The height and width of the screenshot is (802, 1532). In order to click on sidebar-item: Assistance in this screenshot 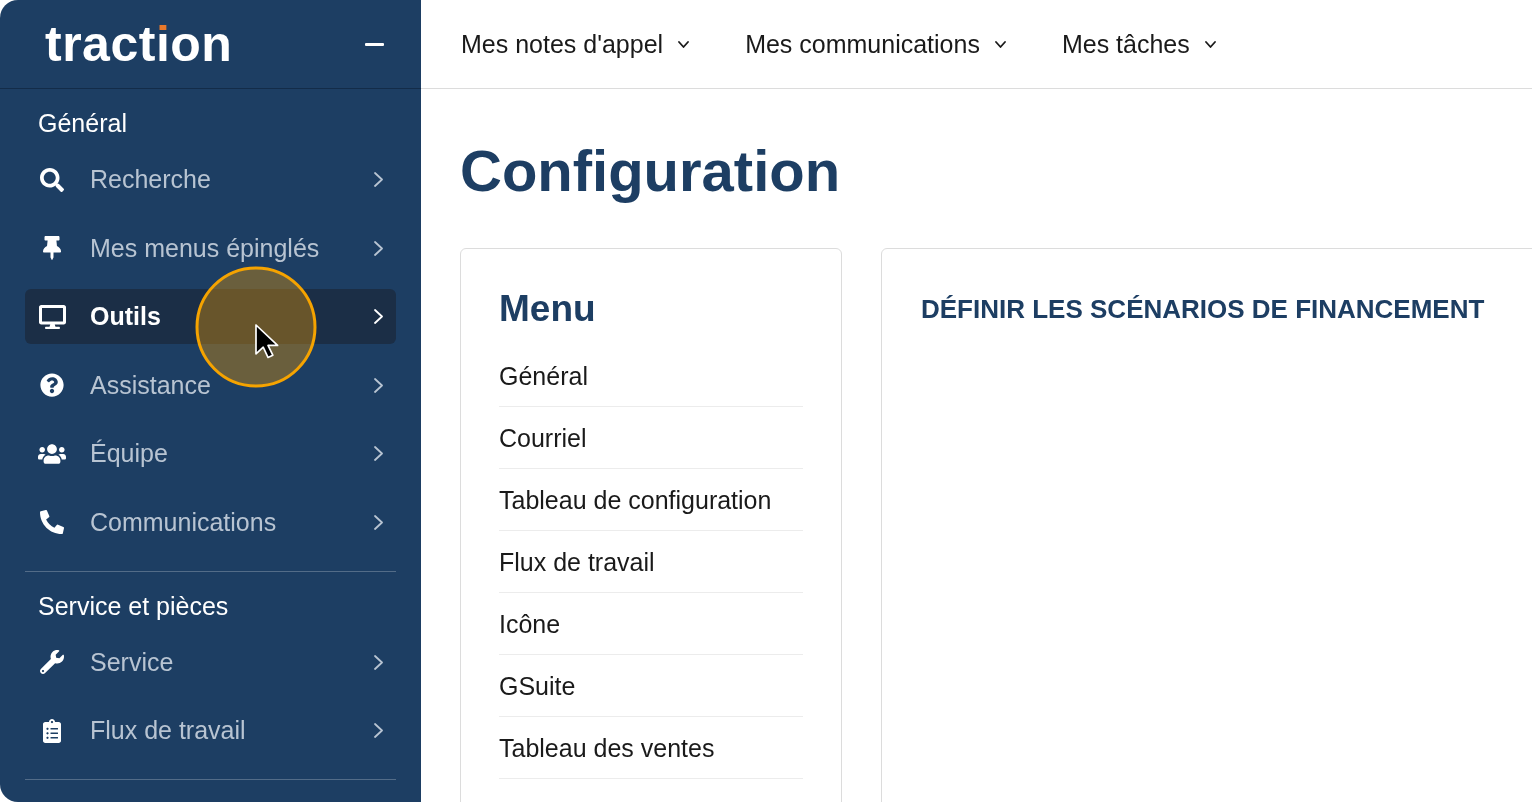, I will do `click(210, 385)`.